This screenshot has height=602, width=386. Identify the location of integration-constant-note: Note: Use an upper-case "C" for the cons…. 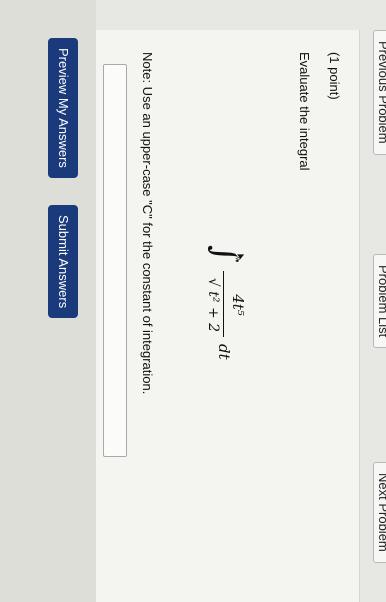
(147, 223).